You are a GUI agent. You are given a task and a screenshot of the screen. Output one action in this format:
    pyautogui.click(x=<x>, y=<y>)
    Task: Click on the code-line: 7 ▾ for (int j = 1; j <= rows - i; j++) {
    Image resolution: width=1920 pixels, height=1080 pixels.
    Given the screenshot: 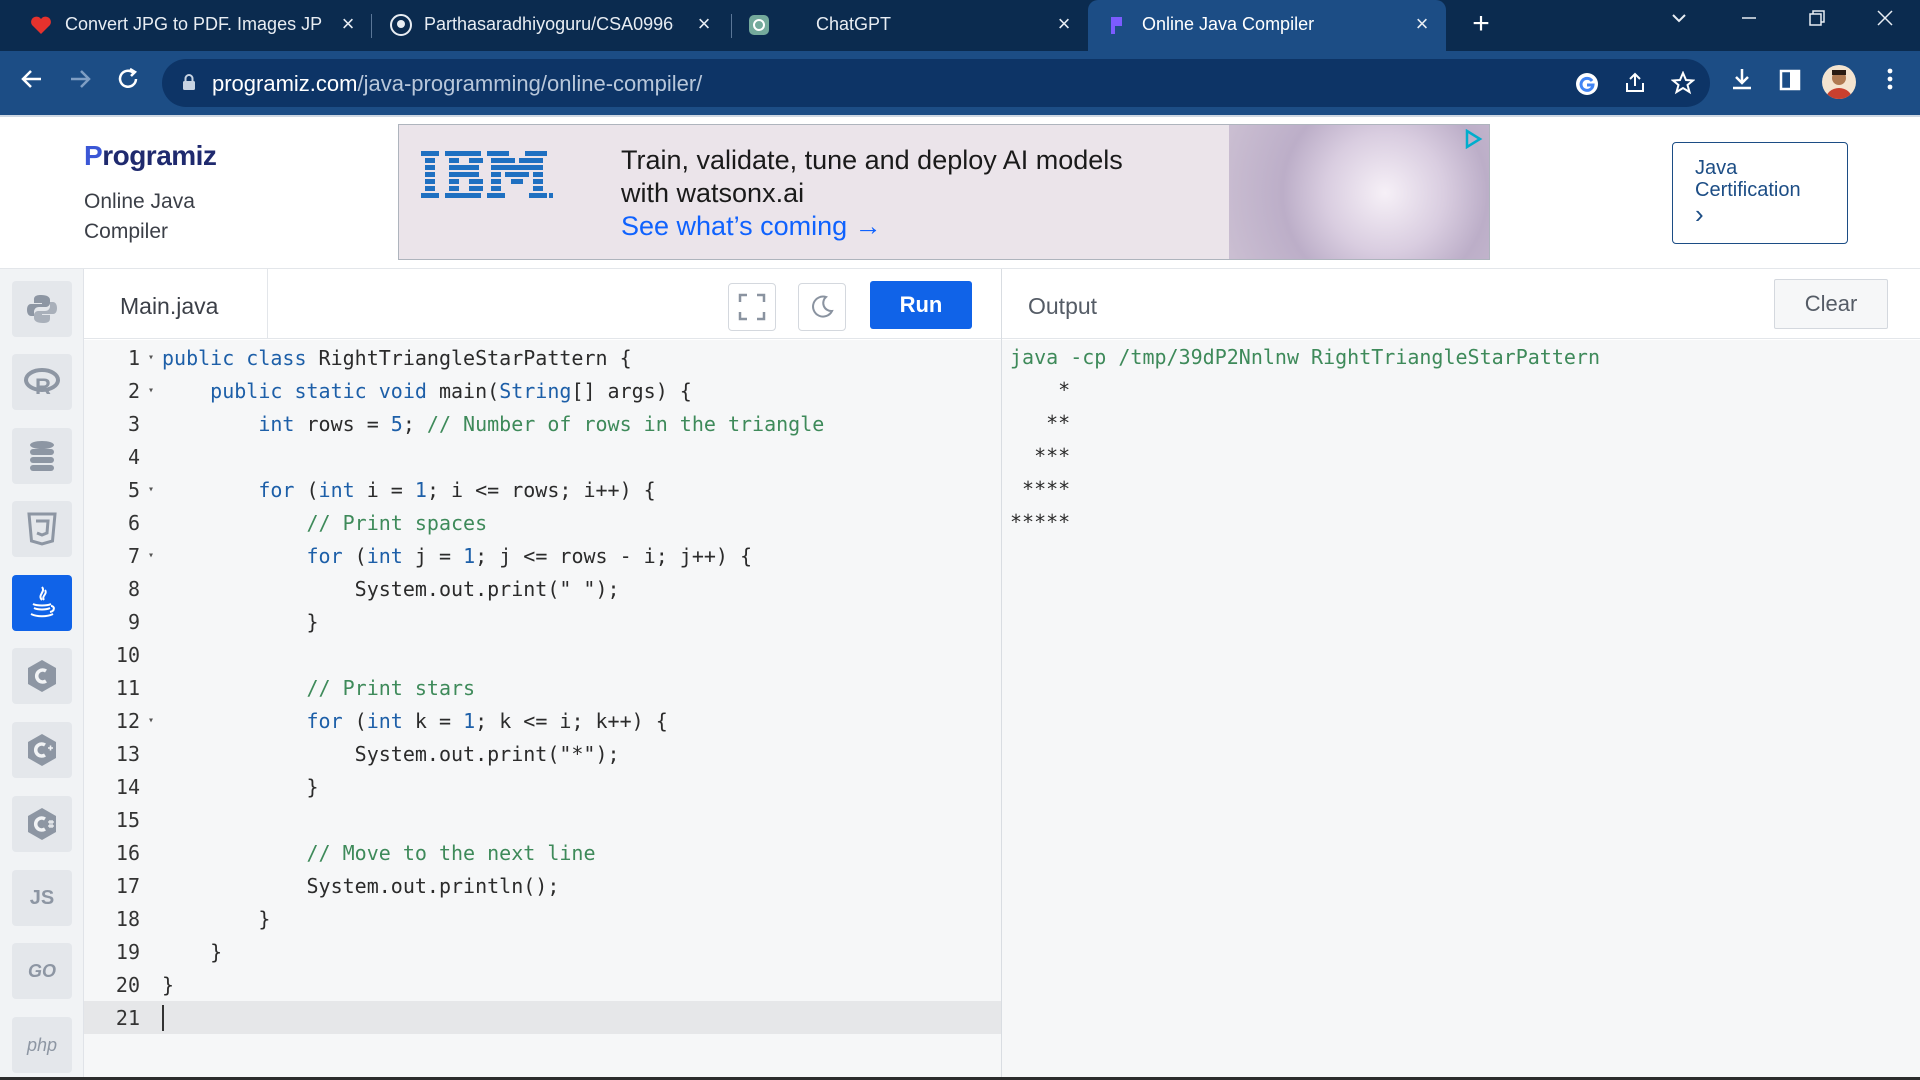 What is the action you would take?
    pyautogui.click(x=543, y=555)
    